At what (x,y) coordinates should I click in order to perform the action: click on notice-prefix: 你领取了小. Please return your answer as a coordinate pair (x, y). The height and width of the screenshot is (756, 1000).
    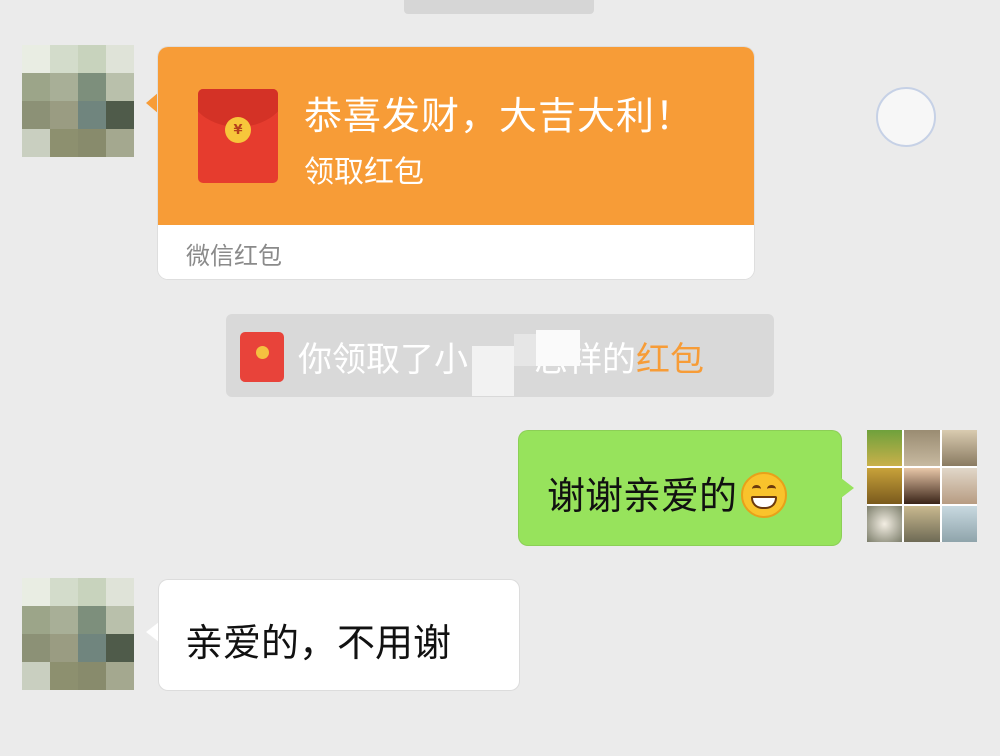
    Looking at the image, I should click on (383, 360).